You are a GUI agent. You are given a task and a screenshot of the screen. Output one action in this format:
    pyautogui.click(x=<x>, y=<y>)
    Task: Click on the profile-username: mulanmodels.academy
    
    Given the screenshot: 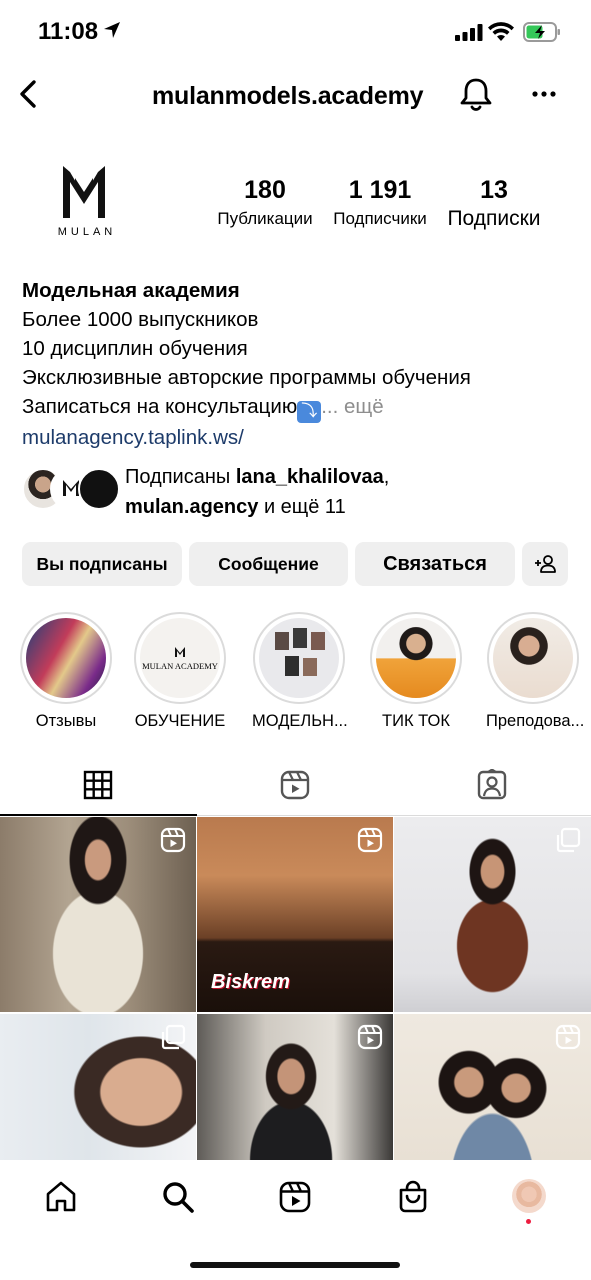 What is the action you would take?
    pyautogui.click(x=288, y=96)
    